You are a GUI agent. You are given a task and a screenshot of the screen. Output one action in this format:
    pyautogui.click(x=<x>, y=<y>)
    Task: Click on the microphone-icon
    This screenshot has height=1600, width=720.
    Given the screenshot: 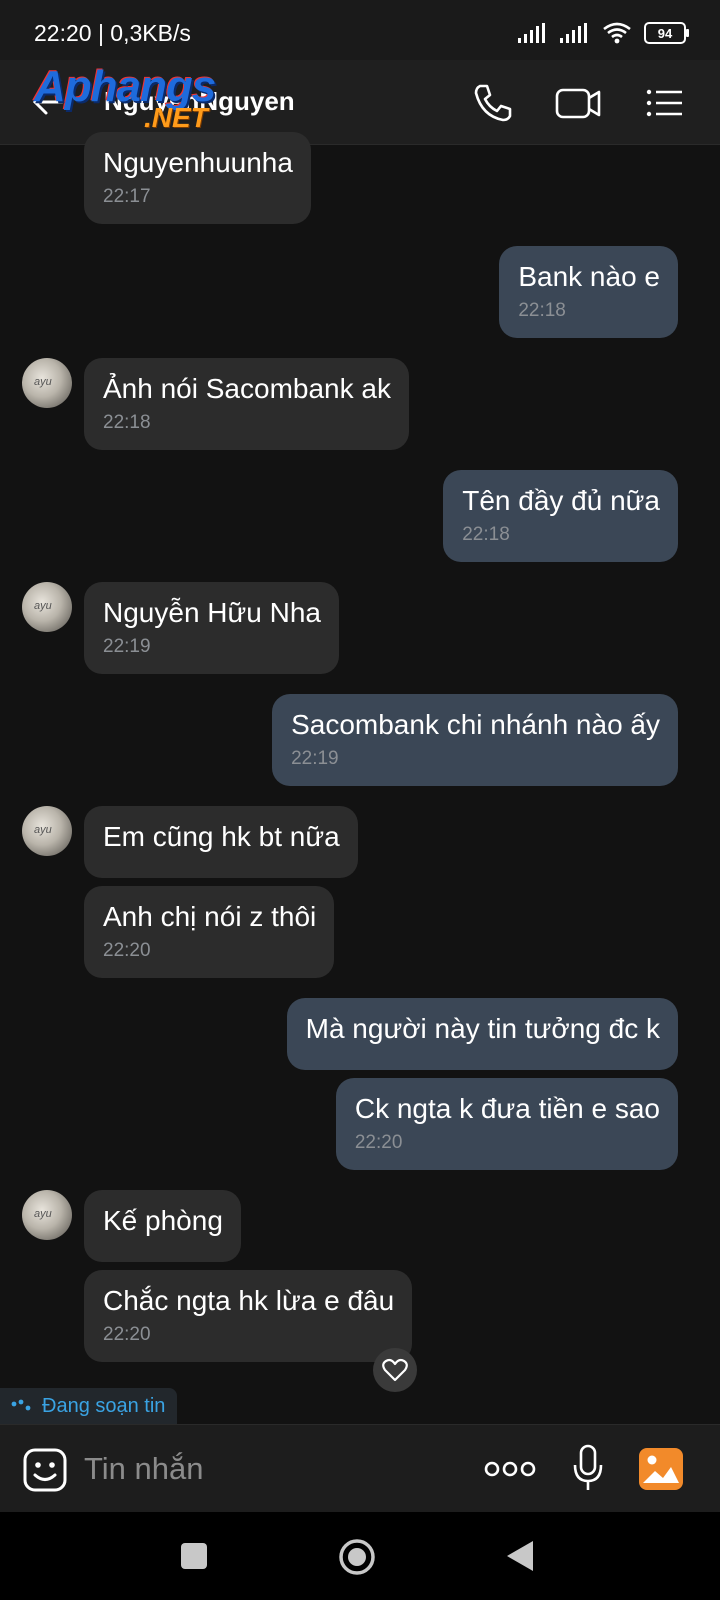 What is the action you would take?
    pyautogui.click(x=588, y=1468)
    